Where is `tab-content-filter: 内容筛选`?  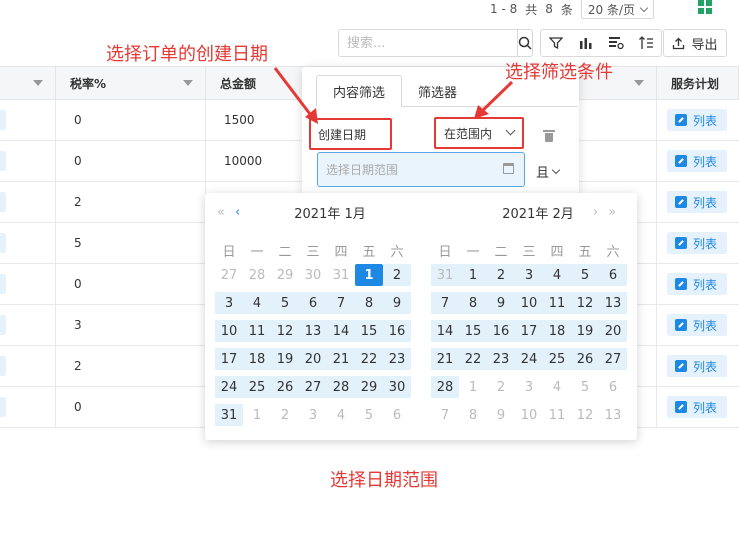
tab-content-filter: 内容筛选 is located at coordinates (359, 91).